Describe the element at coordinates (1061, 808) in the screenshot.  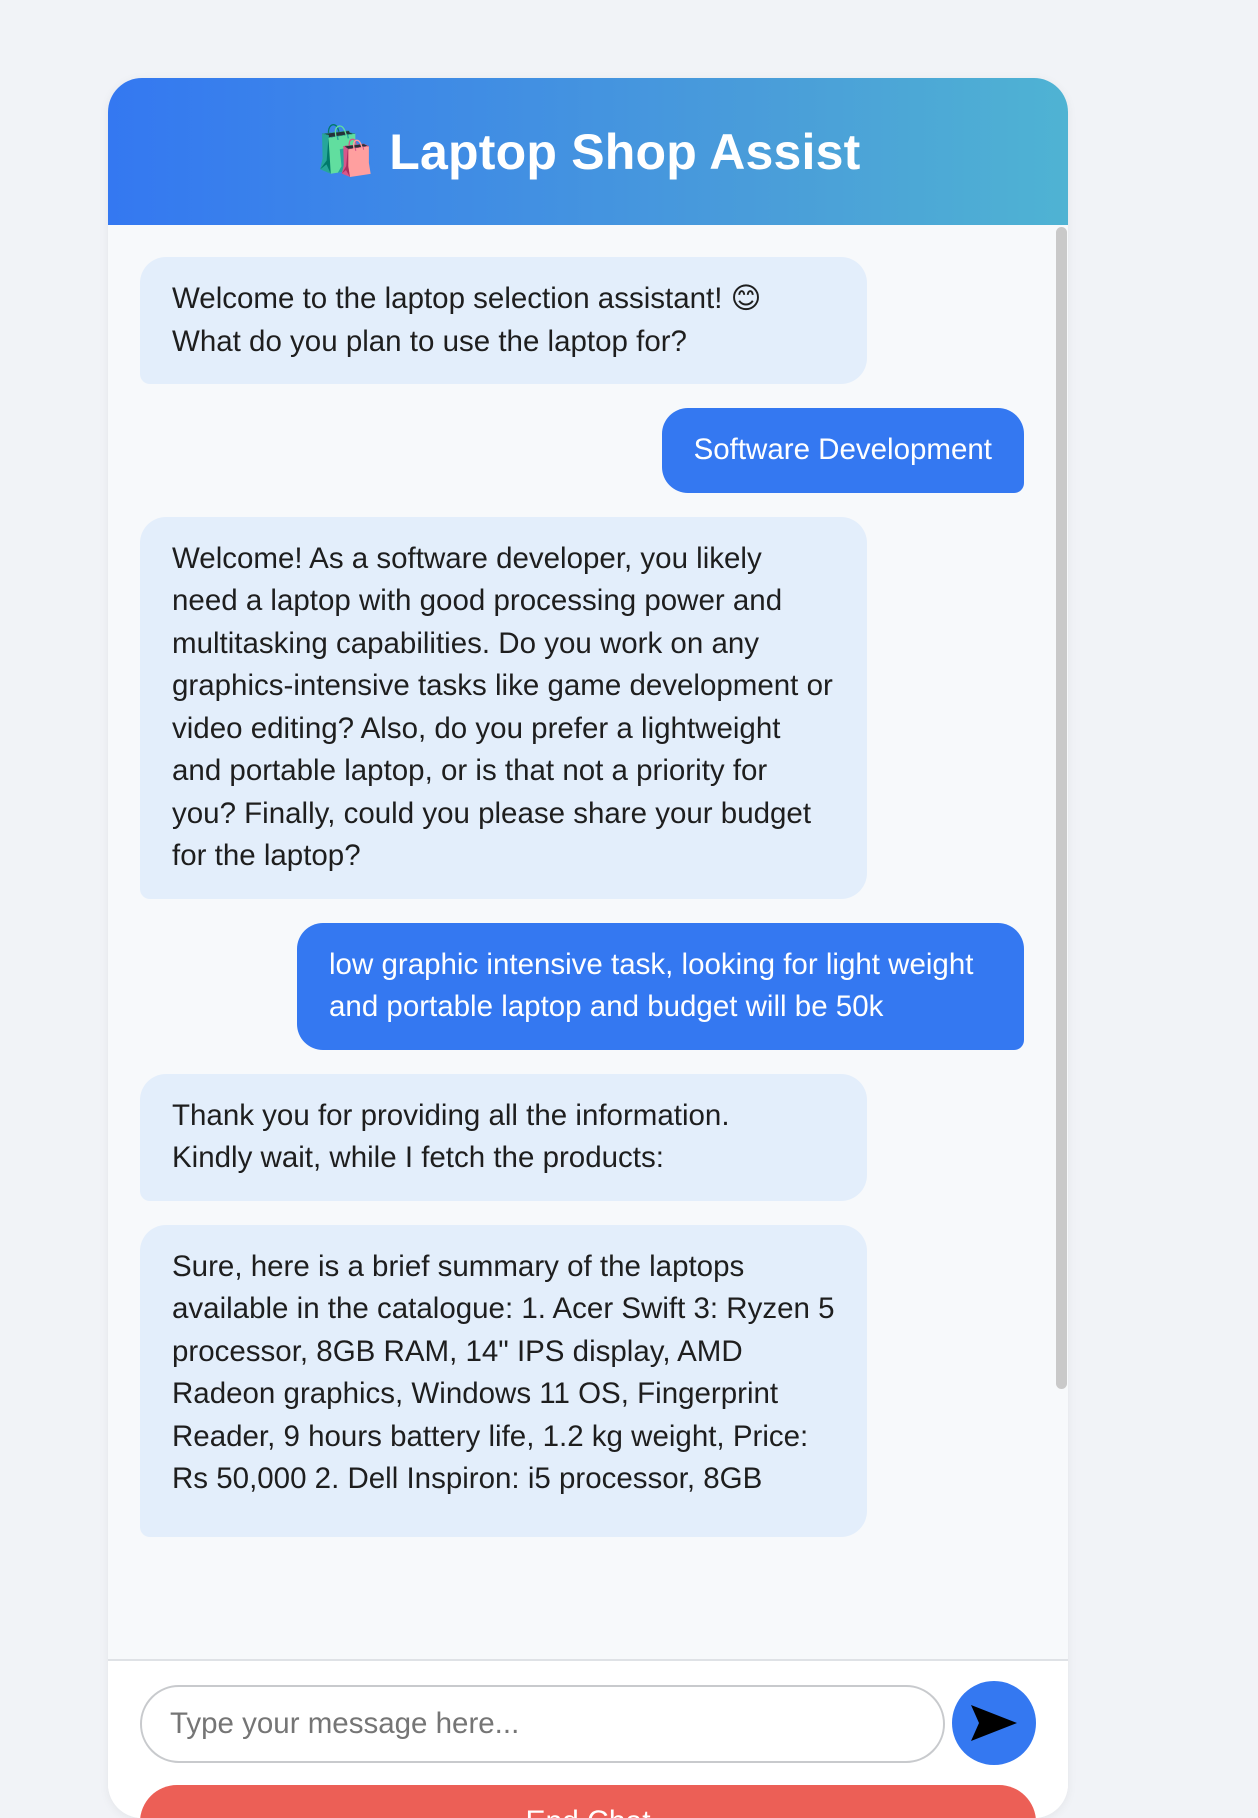
I see `scrollbar-thumb` at that location.